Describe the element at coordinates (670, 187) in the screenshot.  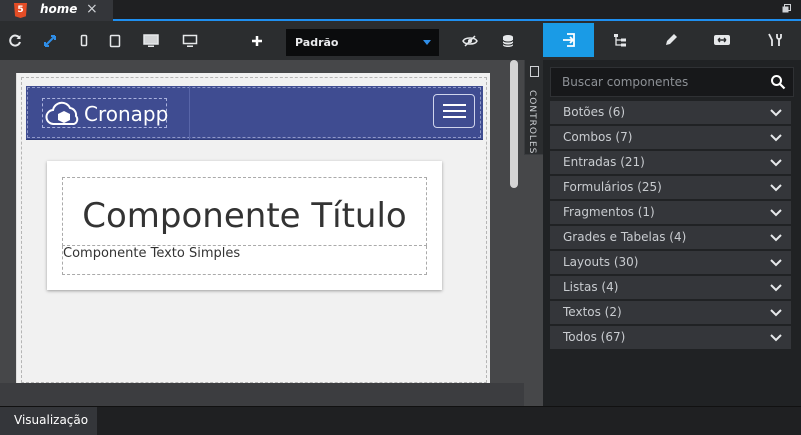
I see `category-item: Formulários (25)` at that location.